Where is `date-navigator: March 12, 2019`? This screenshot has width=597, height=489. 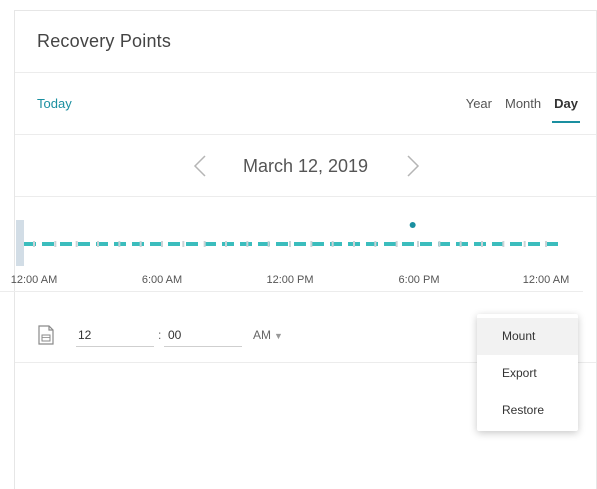 date-navigator: March 12, 2019 is located at coordinates (305, 166).